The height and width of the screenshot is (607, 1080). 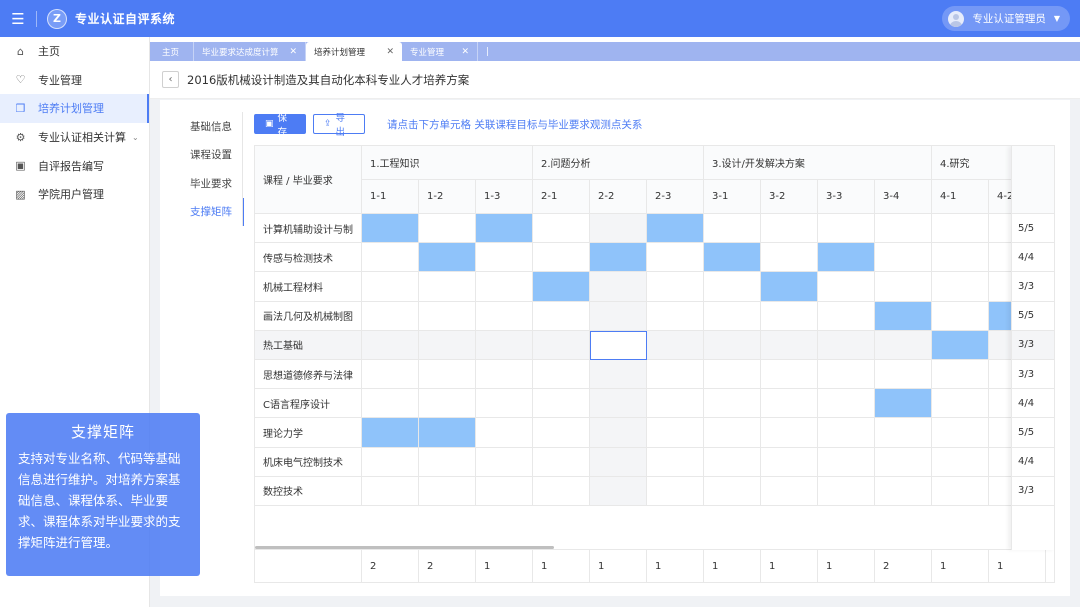 What do you see at coordinates (18, 18) in the screenshot?
I see `hamburger-menu-icon: ☰` at bounding box center [18, 18].